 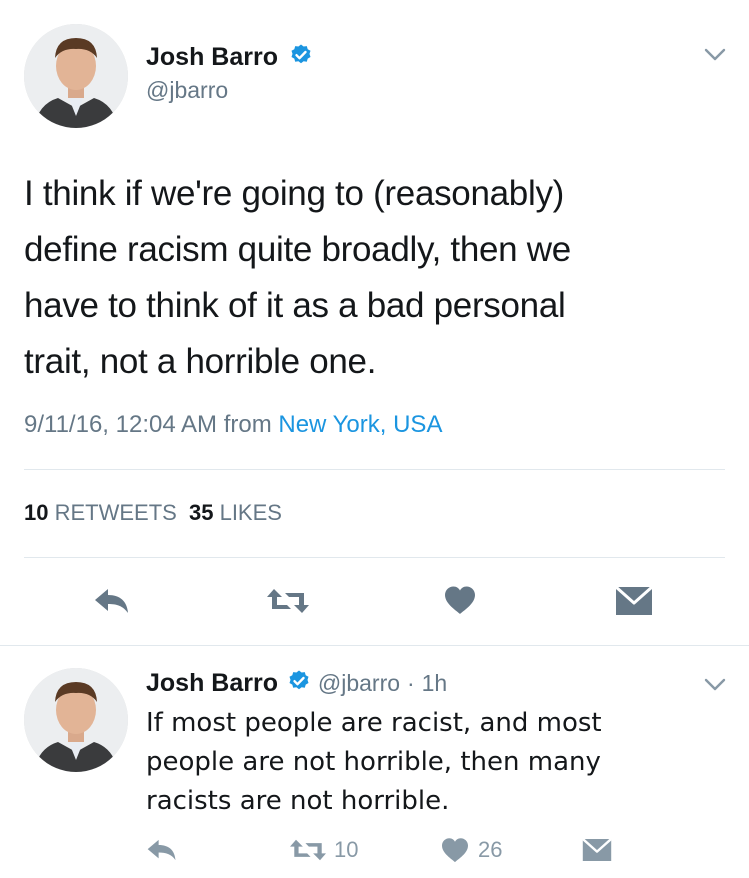 I want to click on tweet-separator, so click(x=374, y=645).